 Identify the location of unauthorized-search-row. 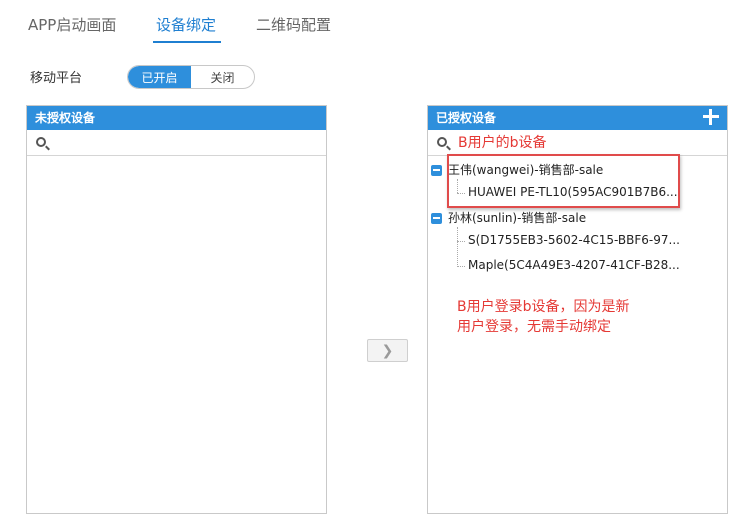
(176, 143).